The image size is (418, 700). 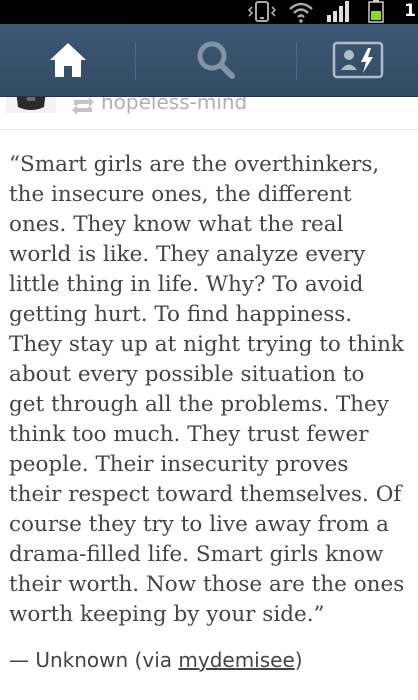 I want to click on home-button, so click(x=67, y=60).